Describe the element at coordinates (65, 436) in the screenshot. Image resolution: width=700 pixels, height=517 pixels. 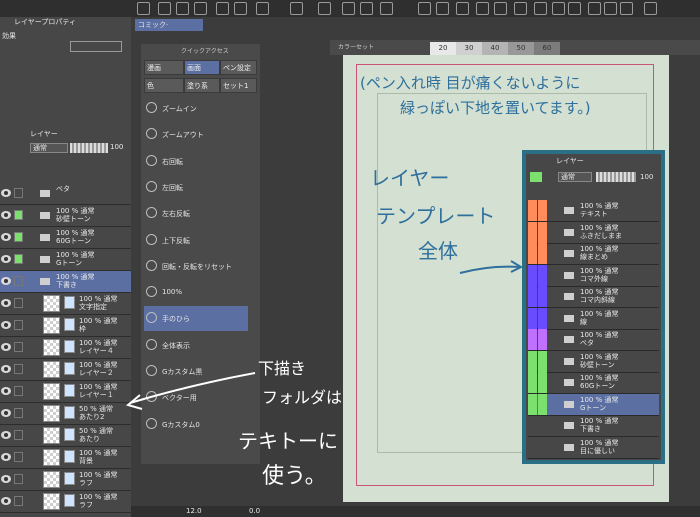
I see `layer-row: 50 % 通常 あたり` at that location.